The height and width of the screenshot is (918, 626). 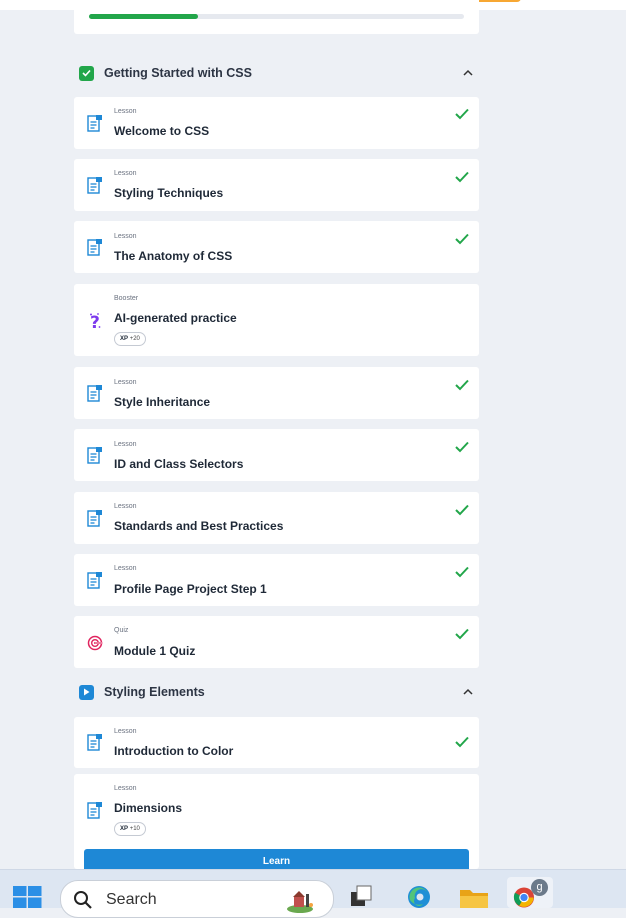 I want to click on section-title: Styling Elements, so click(x=154, y=692).